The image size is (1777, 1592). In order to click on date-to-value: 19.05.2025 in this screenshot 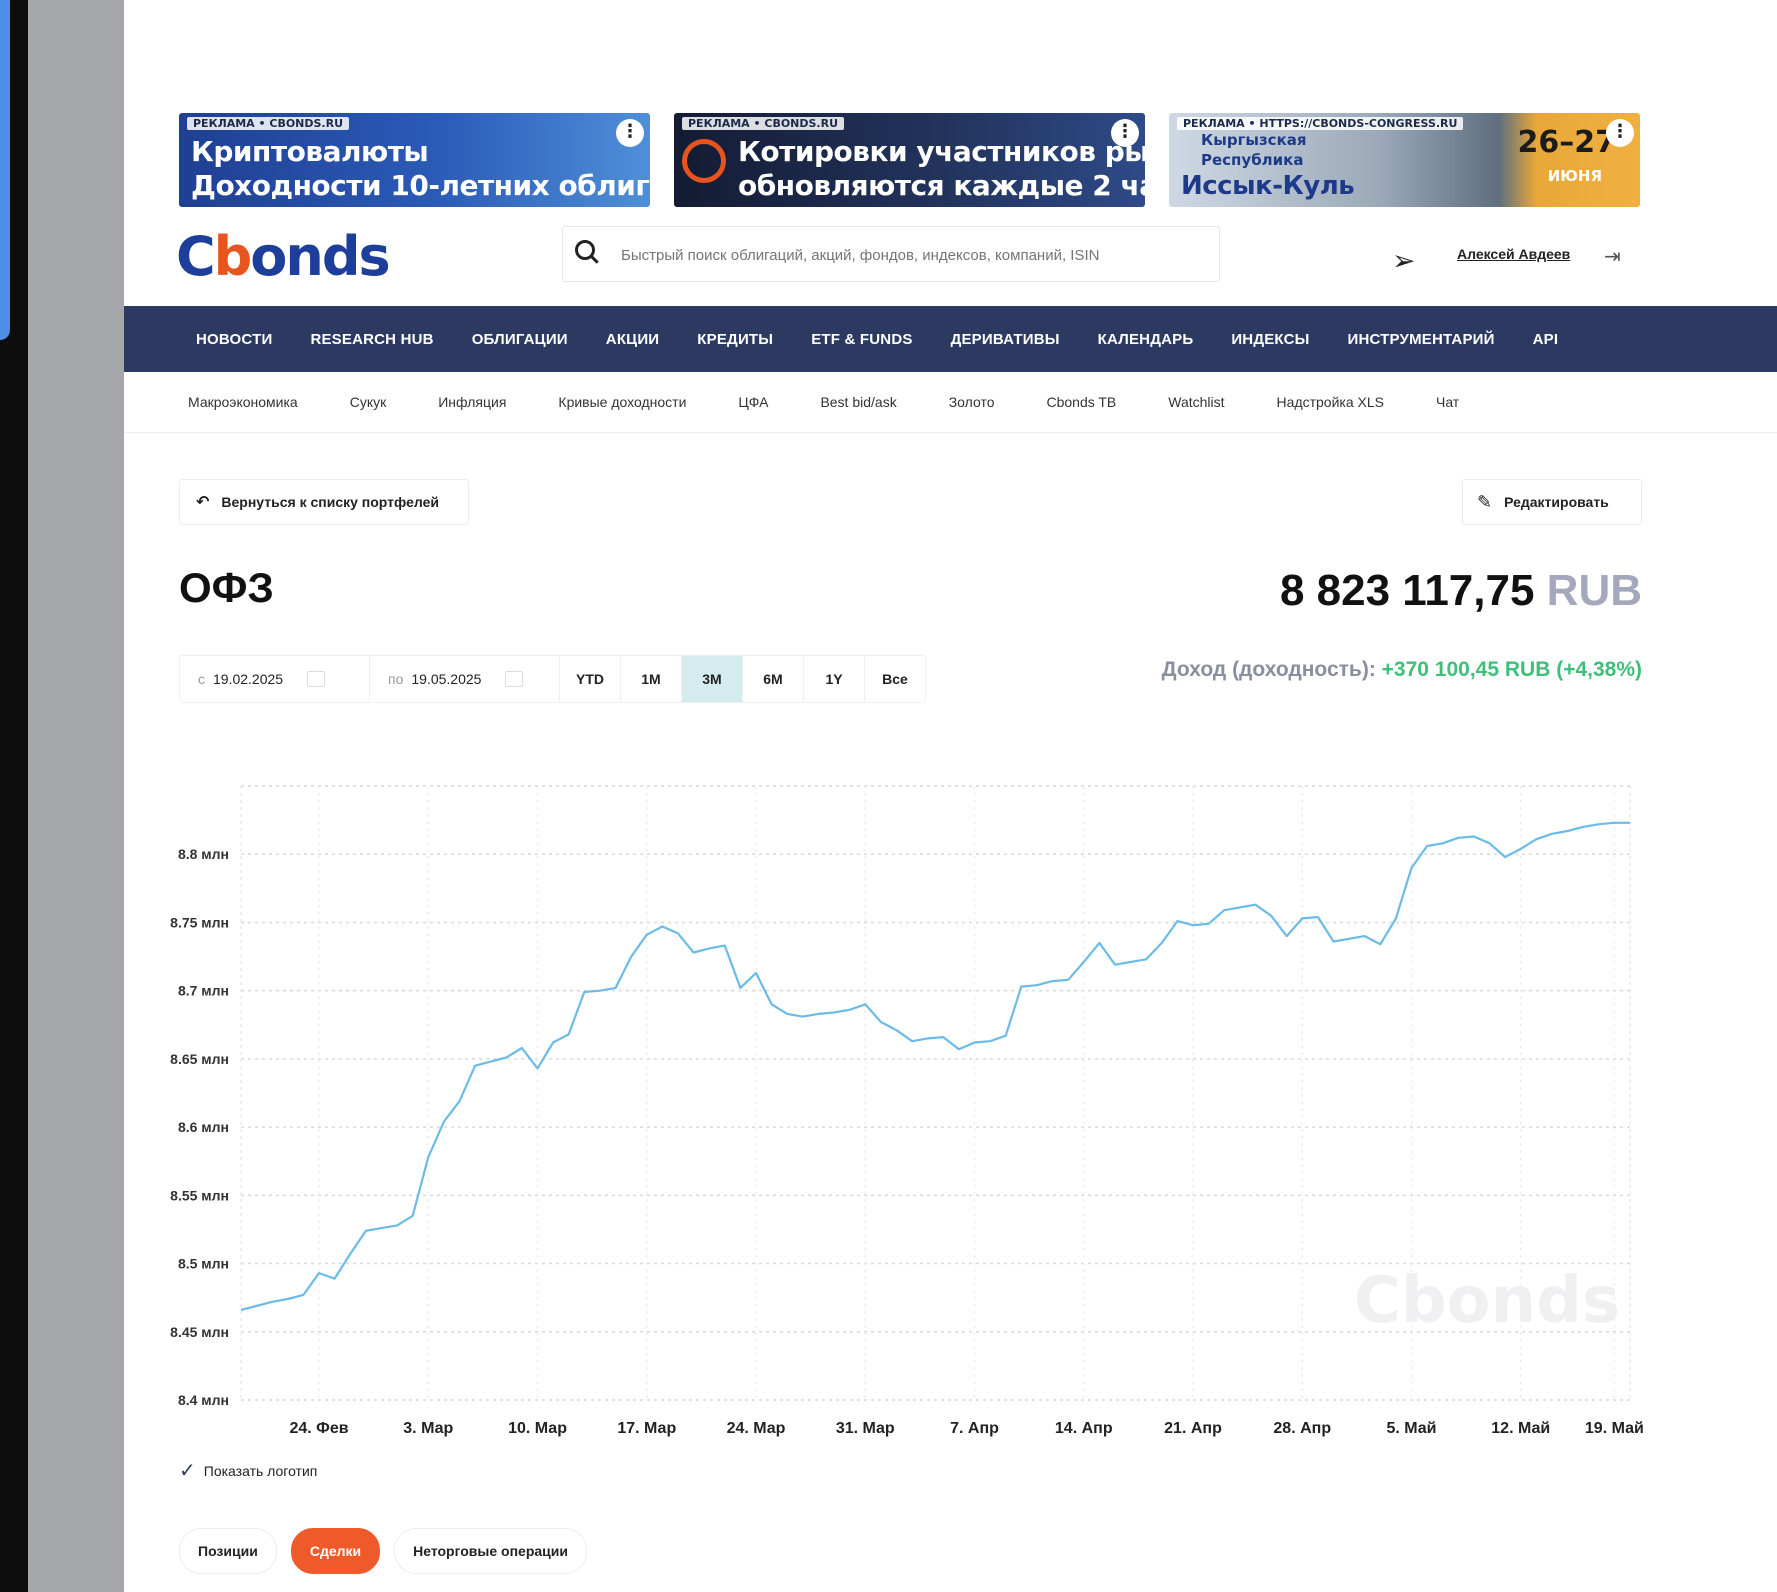, I will do `click(446, 679)`.